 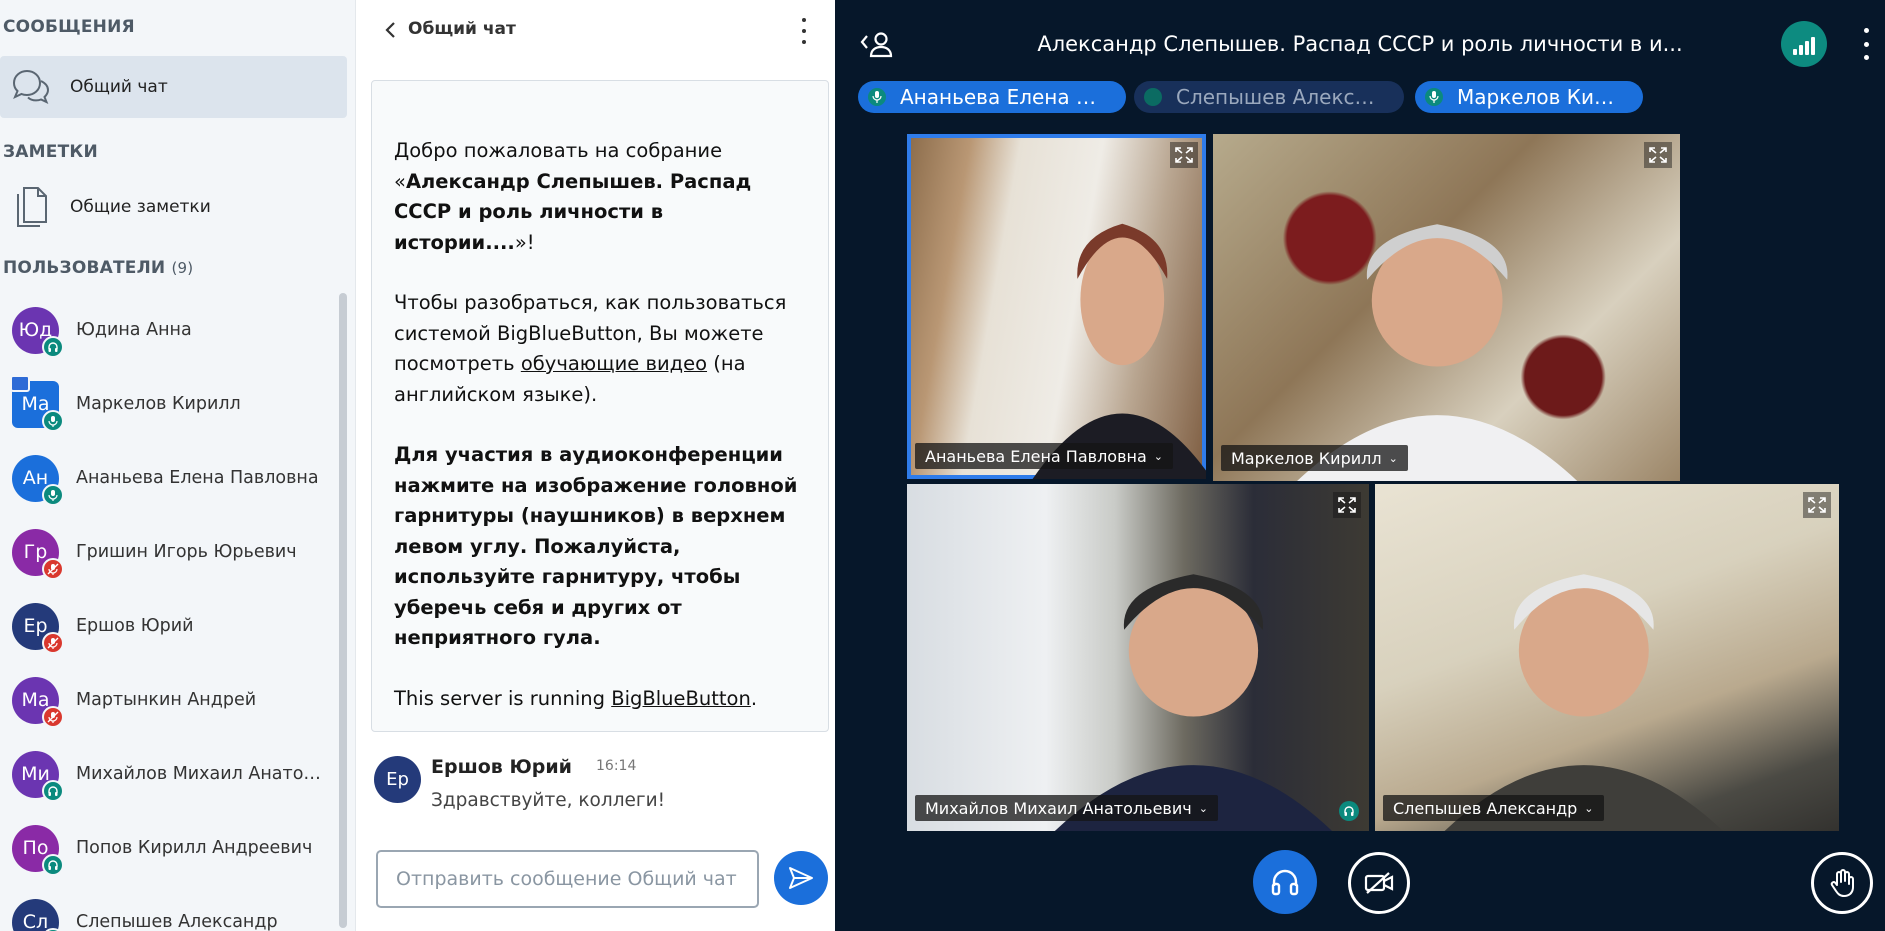 What do you see at coordinates (38, 914) in the screenshot?
I see `user-avatar: Сл` at bounding box center [38, 914].